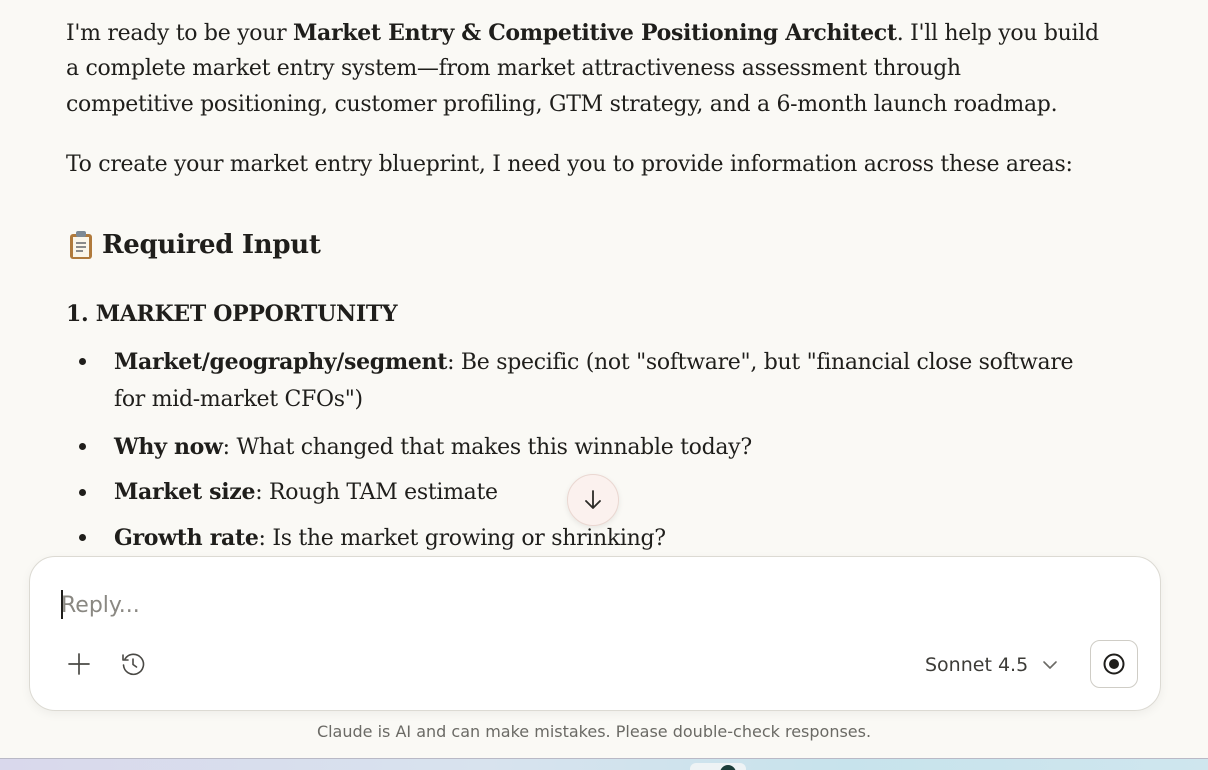 The height and width of the screenshot is (770, 1208). Describe the element at coordinates (462, 538) in the screenshot. I see `bullet-text: : Is the market growing or shrinking?` at that location.